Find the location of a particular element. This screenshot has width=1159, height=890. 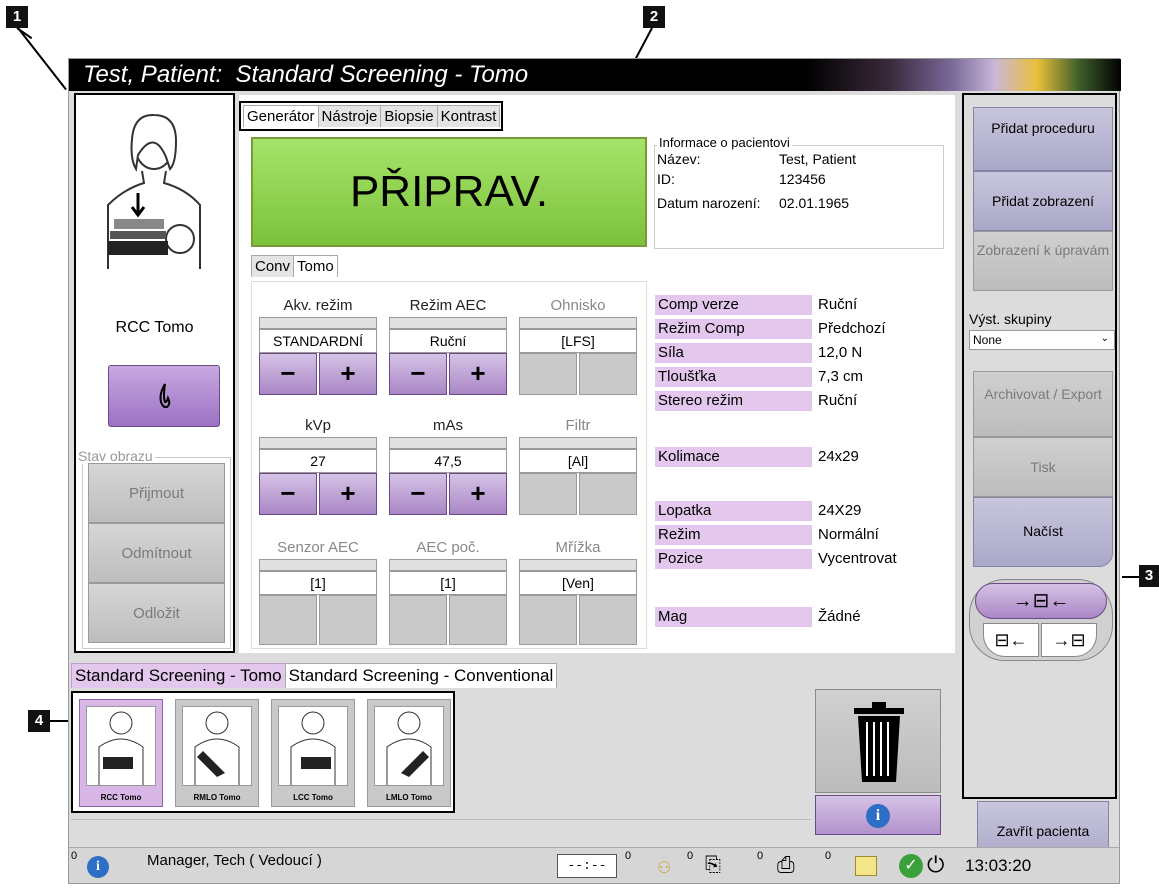

retrieve-button: Načíst is located at coordinates (1043, 532).